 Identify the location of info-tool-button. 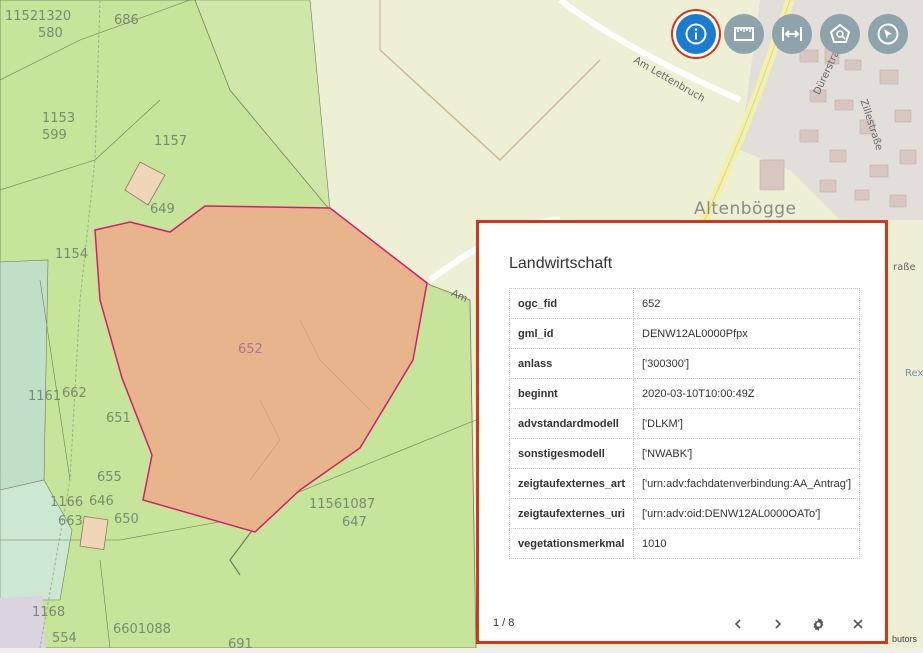
(696, 34).